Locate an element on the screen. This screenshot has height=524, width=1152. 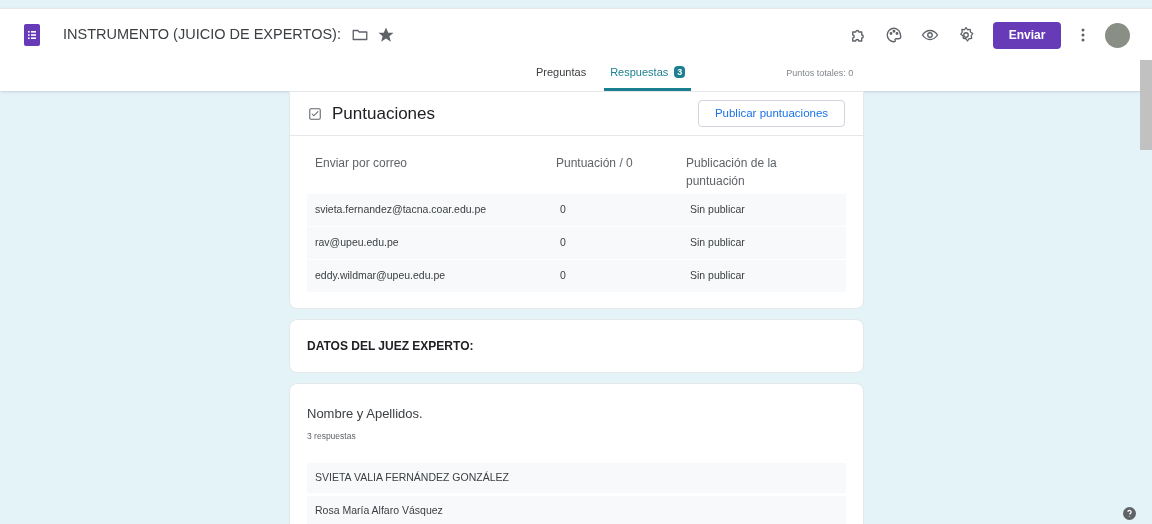
card-title: Puntuaciones is located at coordinates (384, 113).